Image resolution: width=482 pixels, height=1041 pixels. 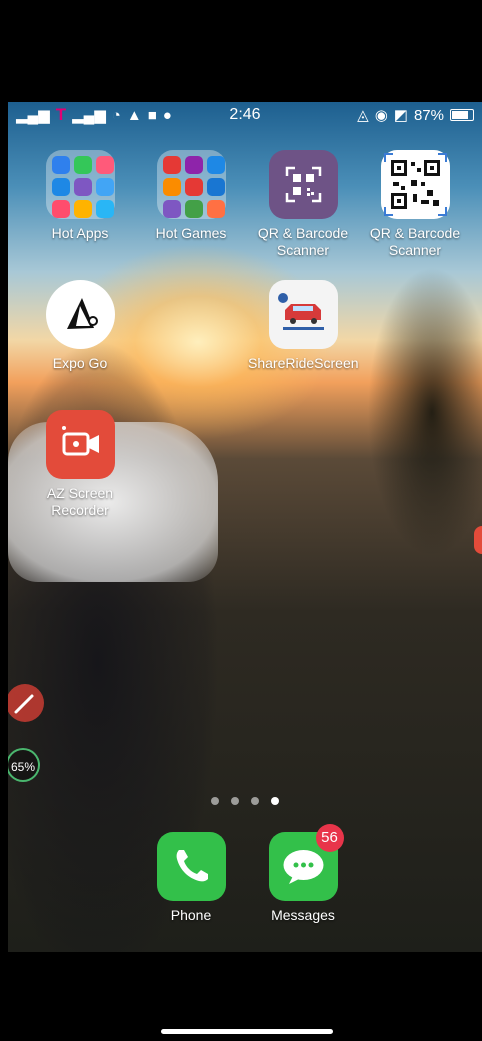 What do you see at coordinates (80, 363) in the screenshot?
I see `app-label: Expo Go` at bounding box center [80, 363].